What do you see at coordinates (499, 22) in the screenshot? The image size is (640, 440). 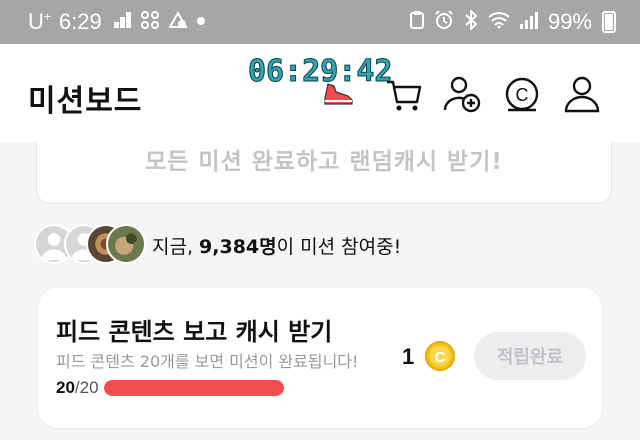 I see `wifi-icon` at bounding box center [499, 22].